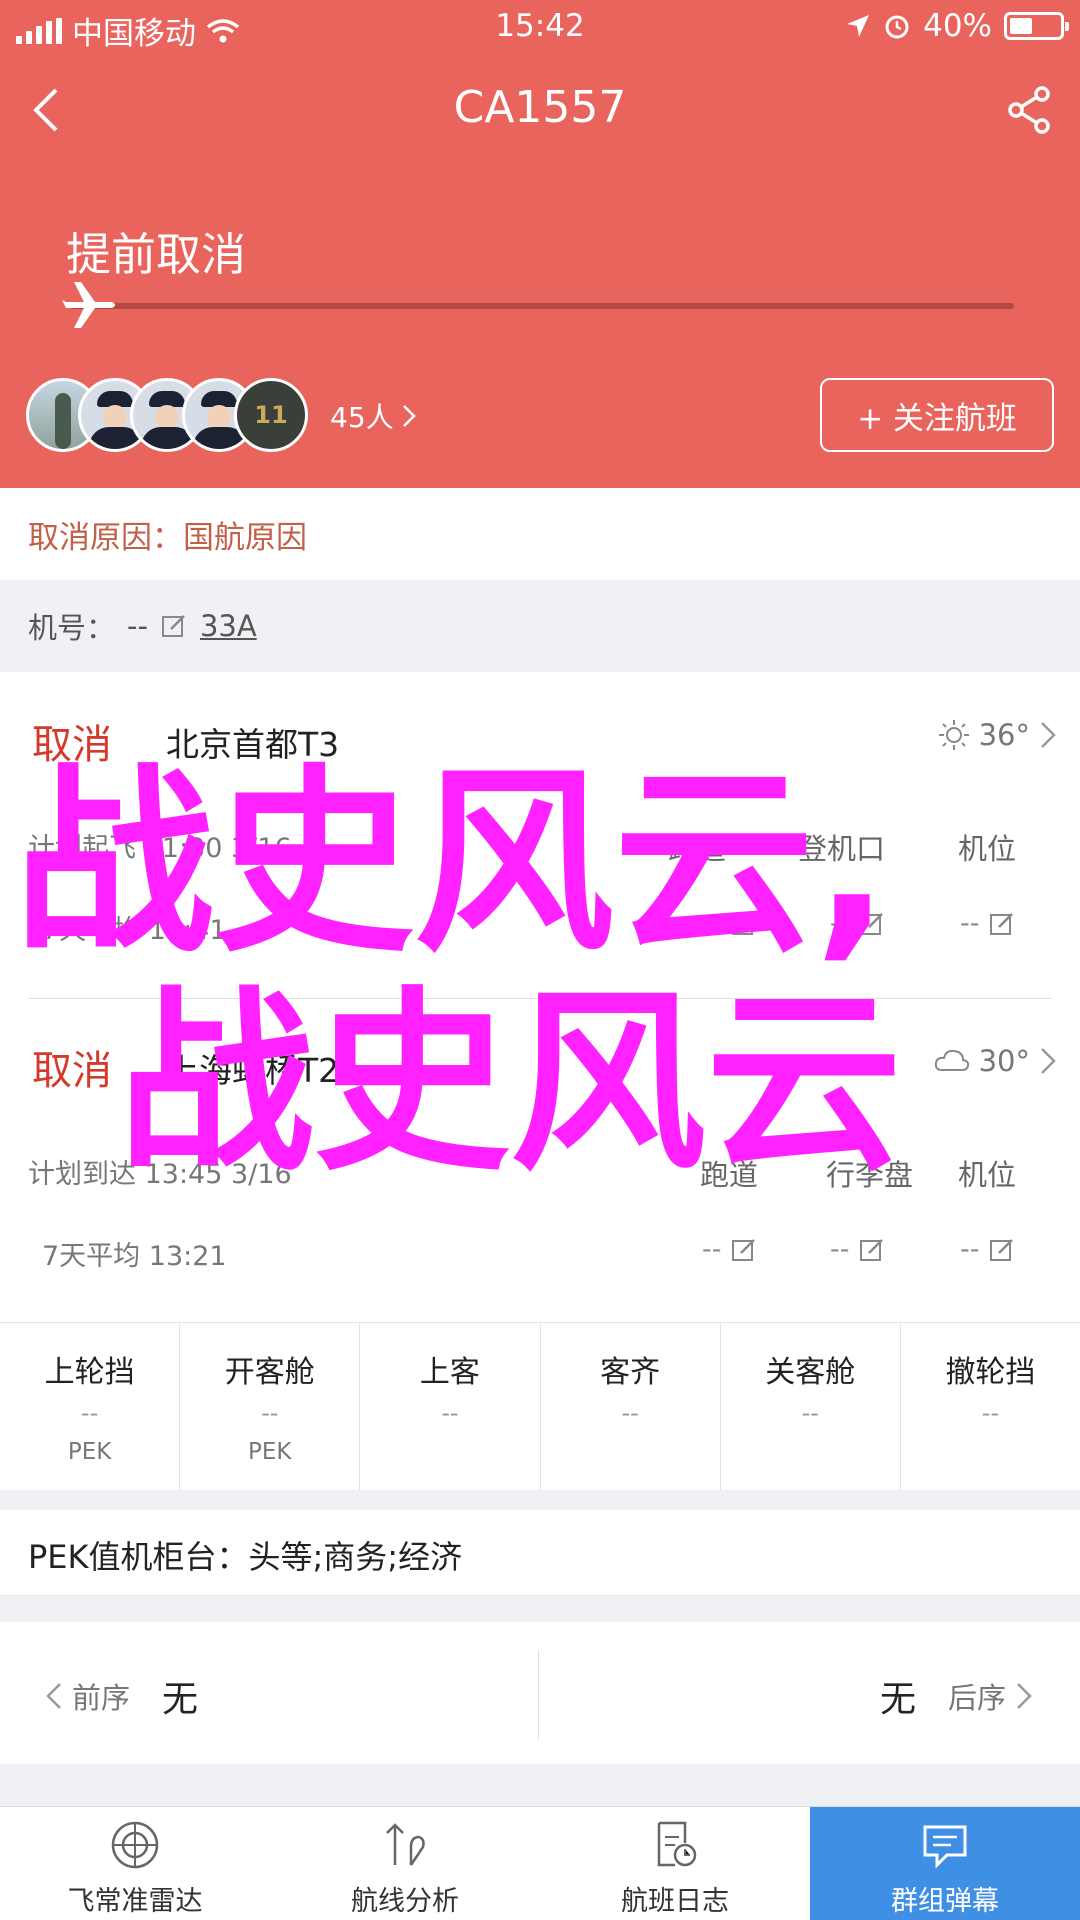  What do you see at coordinates (452, 863) in the screenshot?
I see `overlay-text-line-1: 战史风云,` at bounding box center [452, 863].